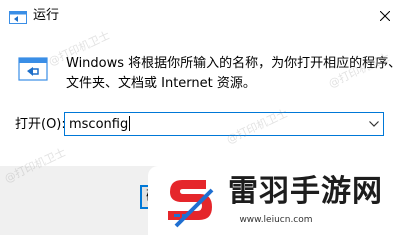  Describe the element at coordinates (18, 16) in the screenshot. I see `run-app-icon` at that location.